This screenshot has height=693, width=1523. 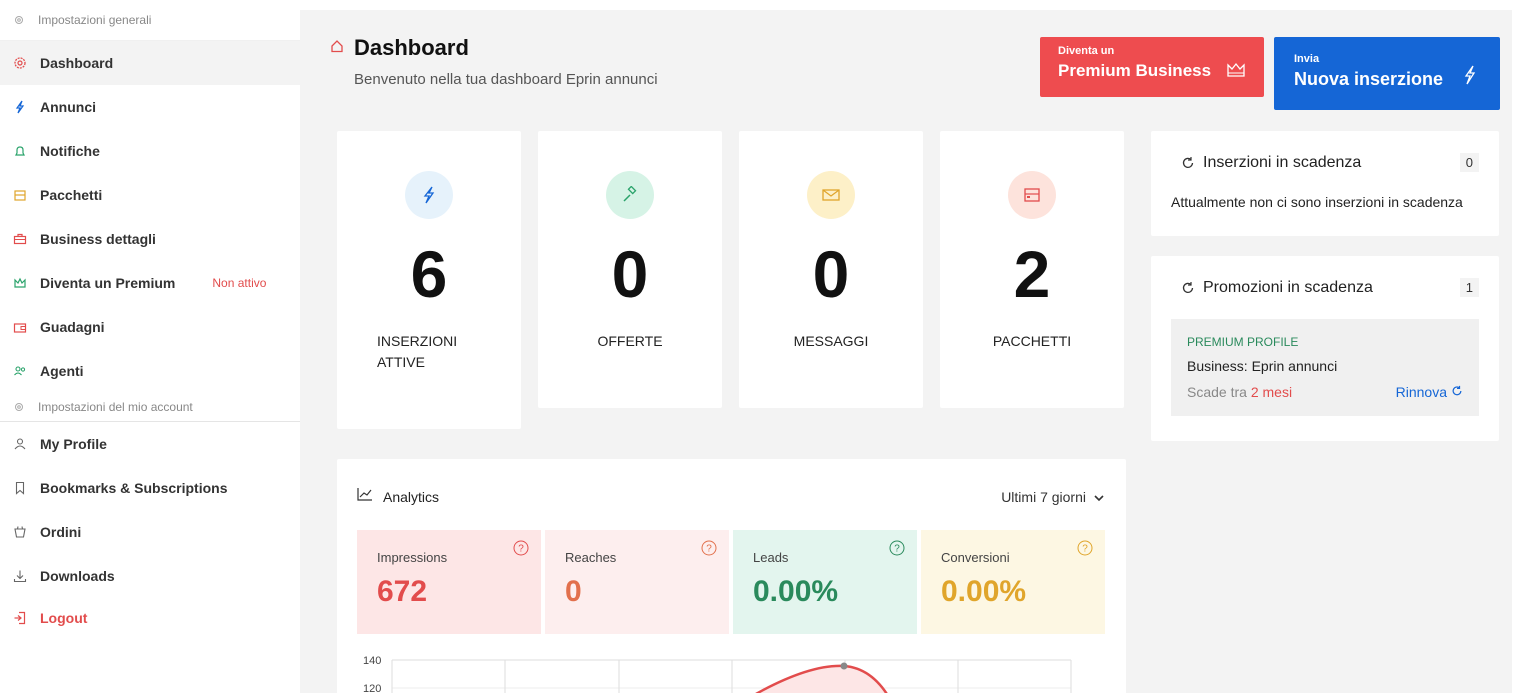 I want to click on period-label: Ultimi 7 giorni, so click(x=1043, y=496).